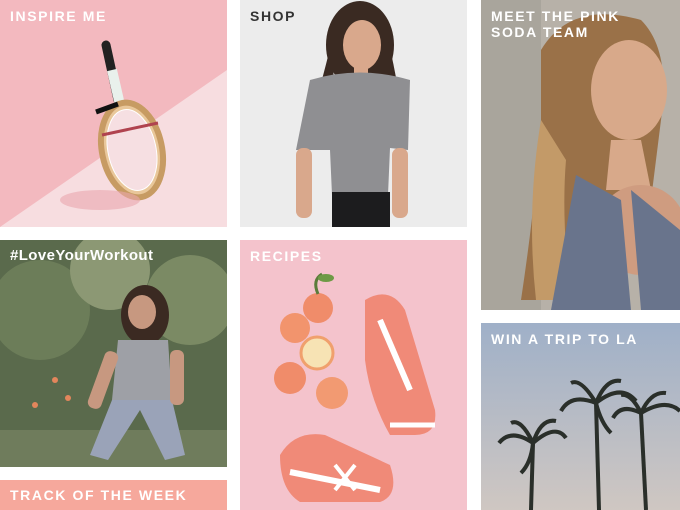 This screenshot has height=510, width=680. I want to click on inspire-image, so click(113, 113).